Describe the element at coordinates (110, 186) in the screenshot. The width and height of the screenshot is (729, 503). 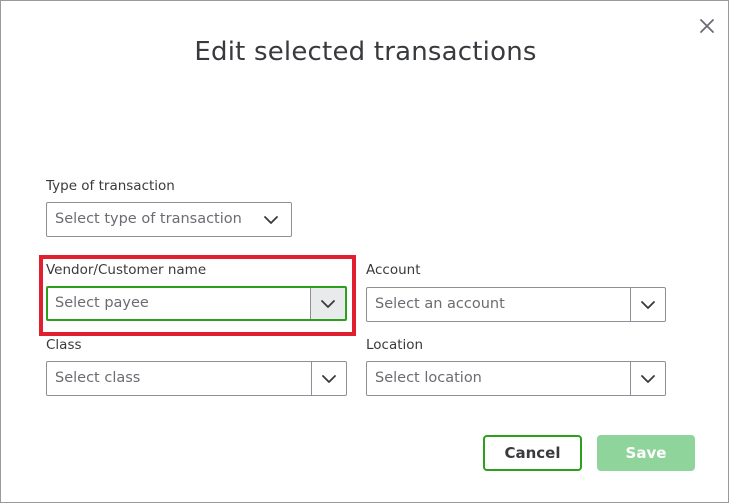
I see `transaction-type-label: Type of transaction` at that location.